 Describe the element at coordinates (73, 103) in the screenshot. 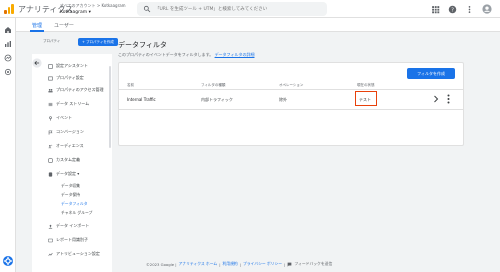

I see `sidebar-item-label: データ ストリーム` at that location.